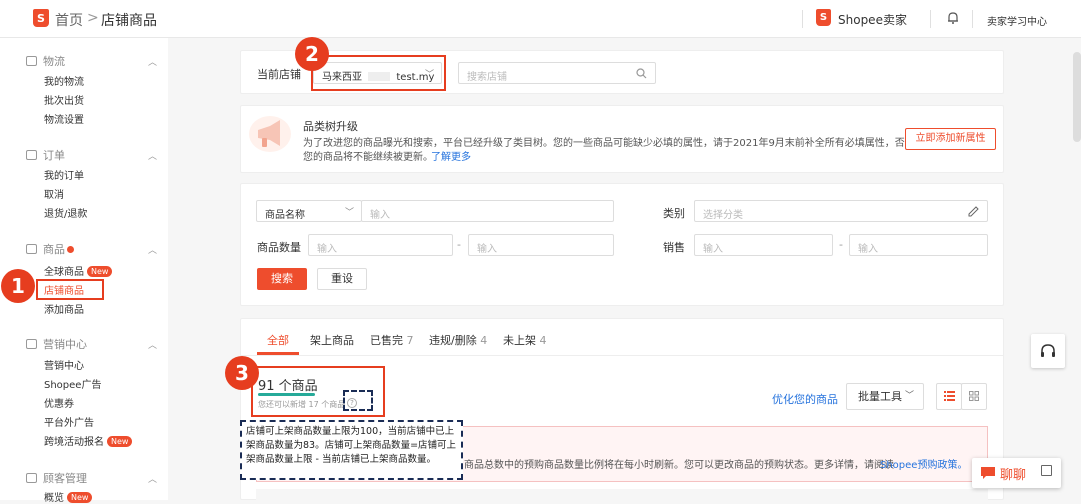 This screenshot has height=504, width=1081. I want to click on sidebar-item-vouchers: 优惠券, so click(59, 402).